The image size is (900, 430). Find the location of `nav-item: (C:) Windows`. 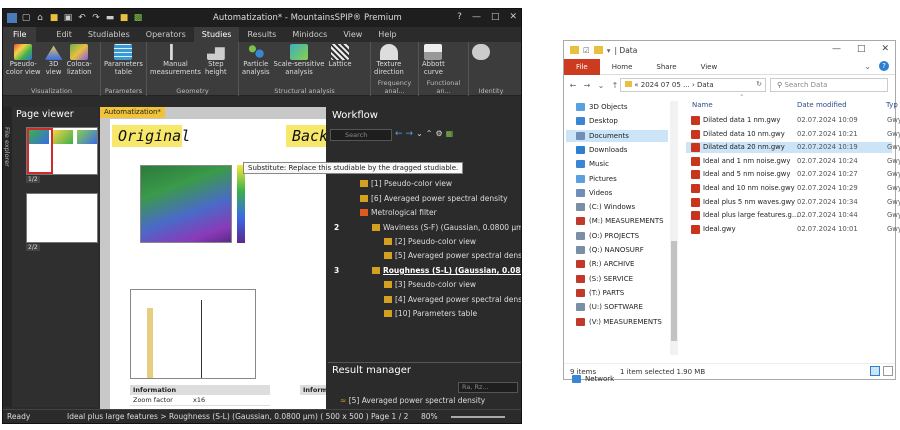

nav-item: (C:) Windows is located at coordinates (605, 207).